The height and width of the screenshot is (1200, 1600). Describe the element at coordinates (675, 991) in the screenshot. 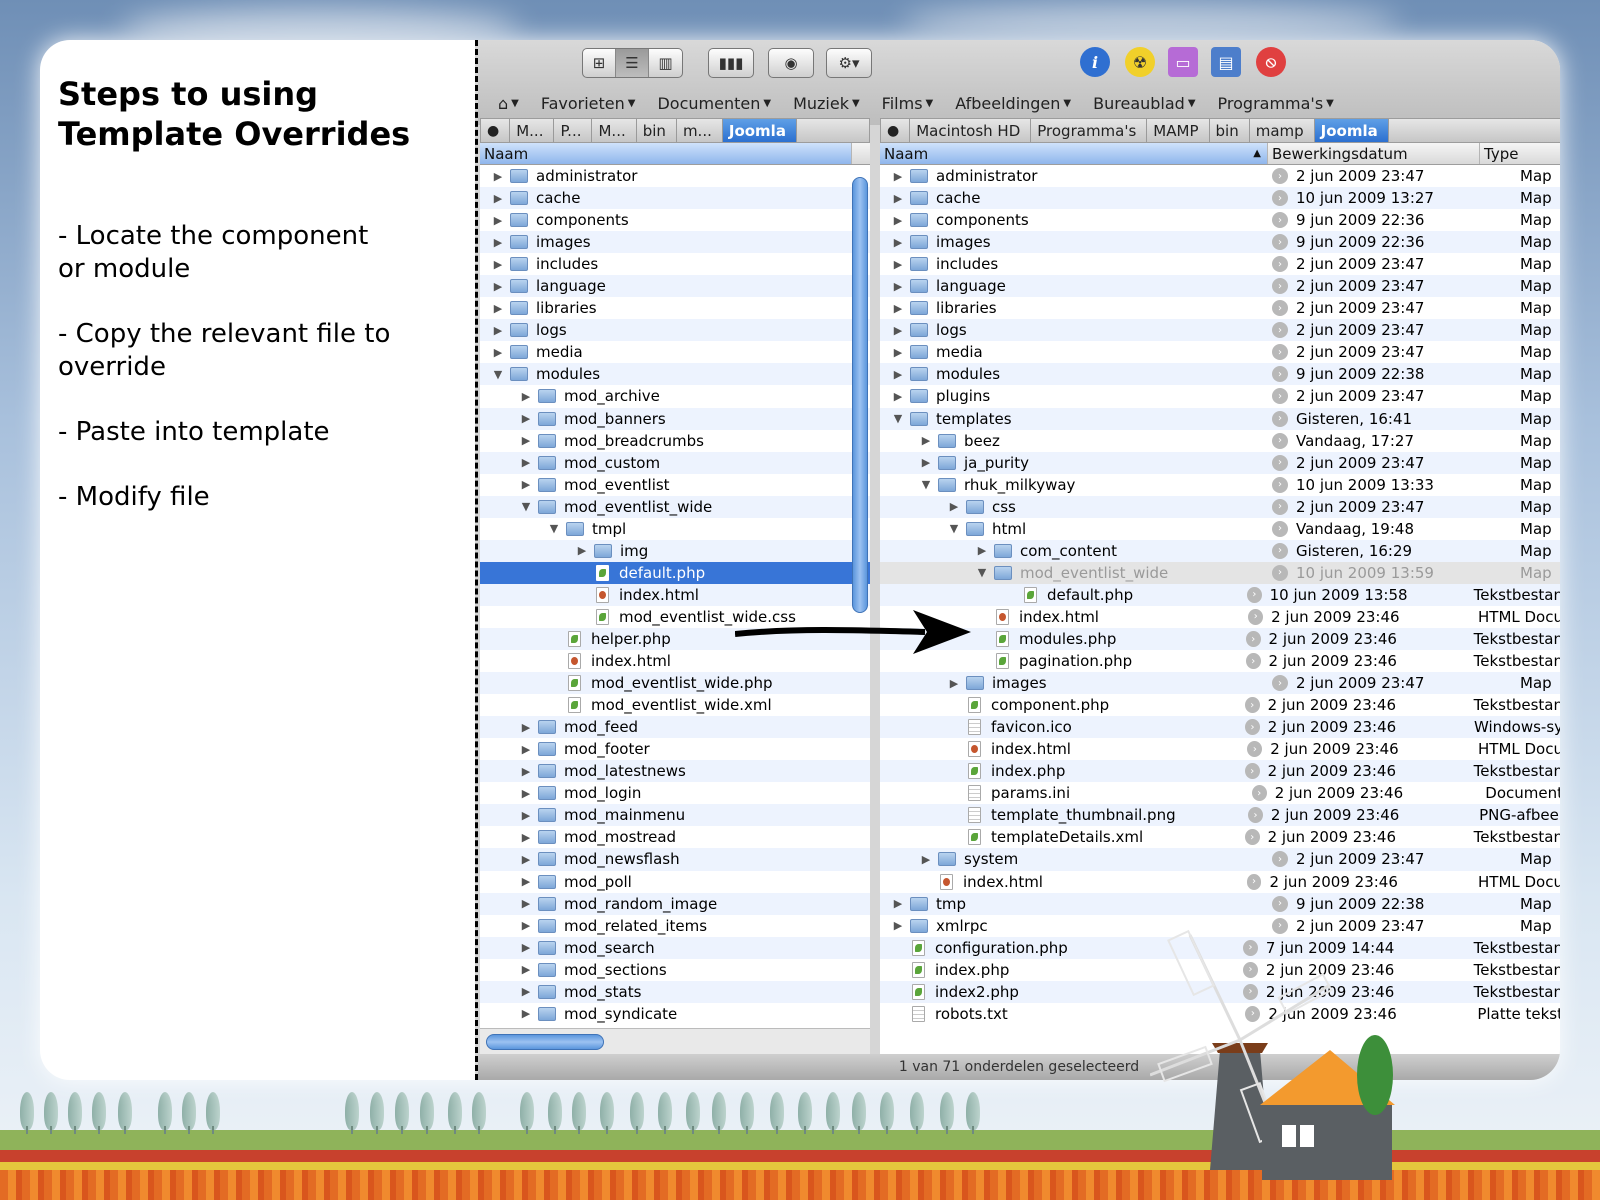

I see `folder-row: ▶ mod_stats` at that location.